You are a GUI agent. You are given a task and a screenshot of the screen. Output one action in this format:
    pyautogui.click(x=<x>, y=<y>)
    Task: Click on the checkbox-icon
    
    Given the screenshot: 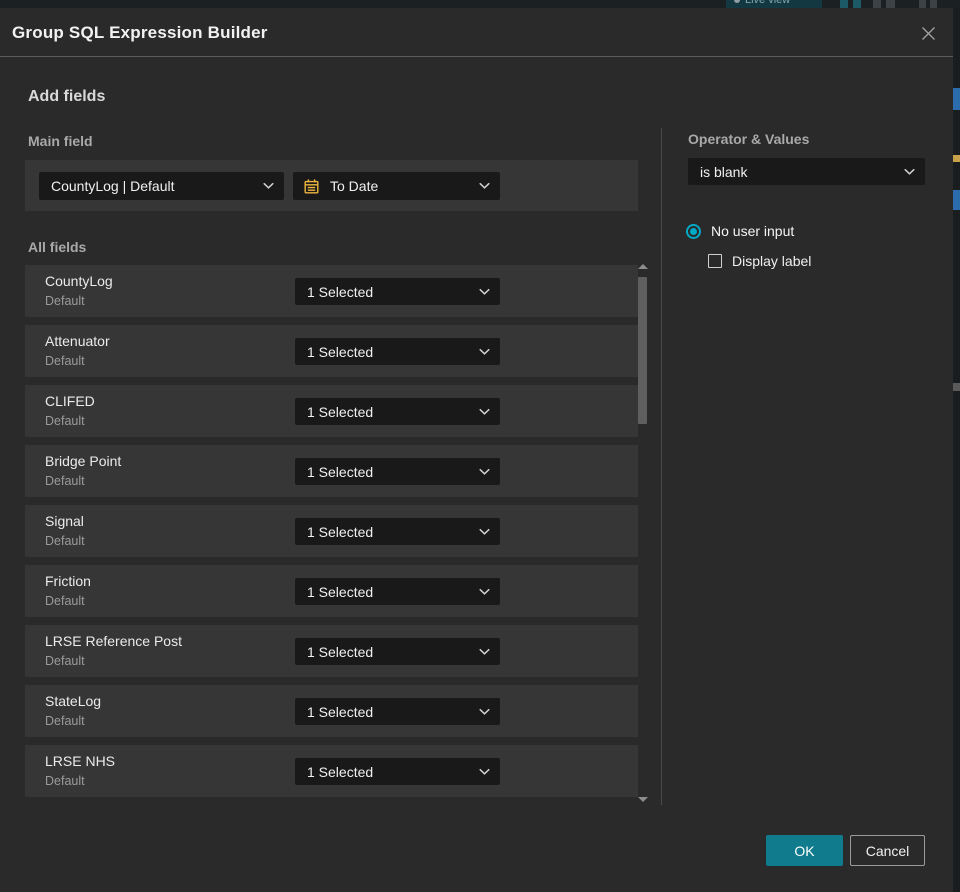 What is the action you would take?
    pyautogui.click(x=715, y=261)
    